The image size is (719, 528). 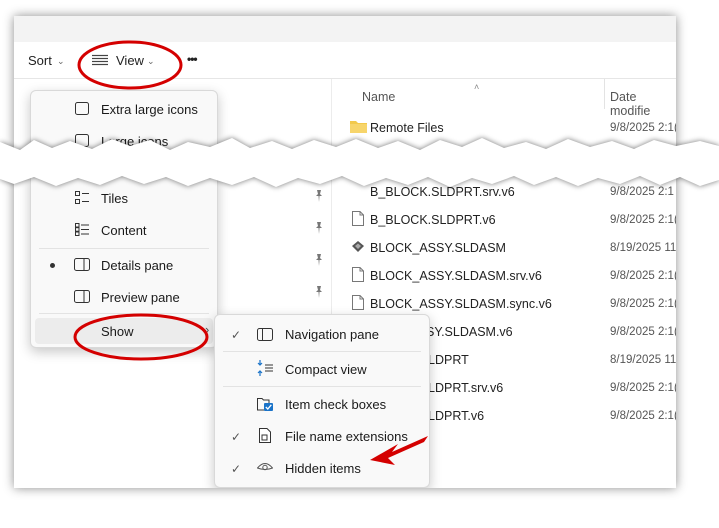 I want to click on show-highlight-ellipse, so click(x=141, y=337).